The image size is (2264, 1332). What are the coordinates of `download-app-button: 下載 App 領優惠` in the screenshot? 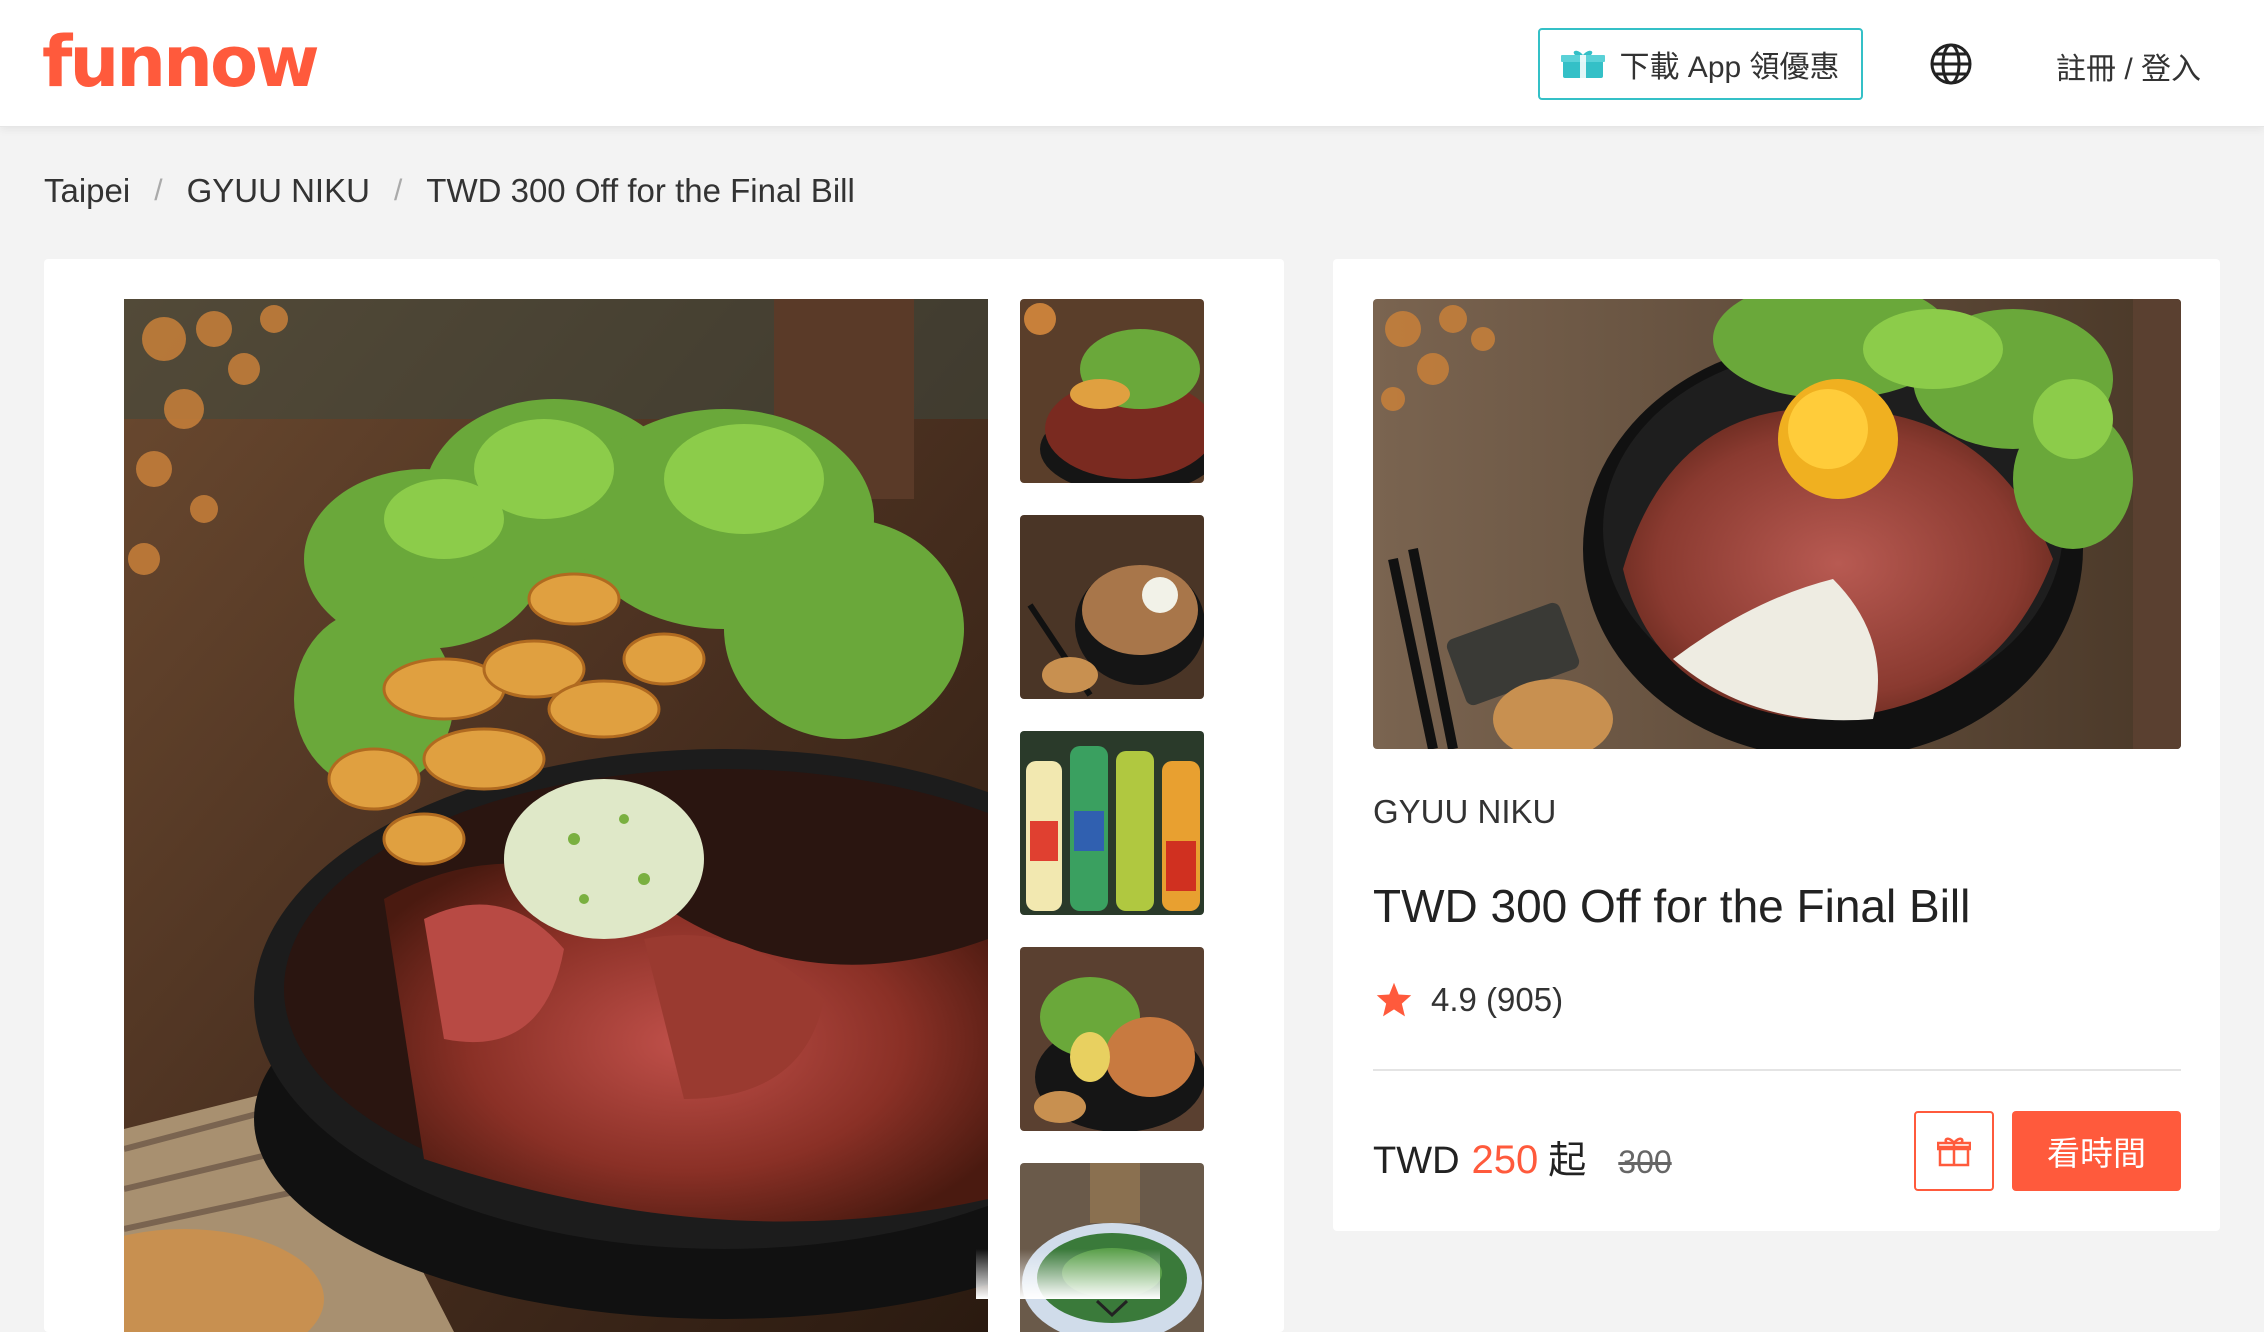 It's located at (1700, 64).